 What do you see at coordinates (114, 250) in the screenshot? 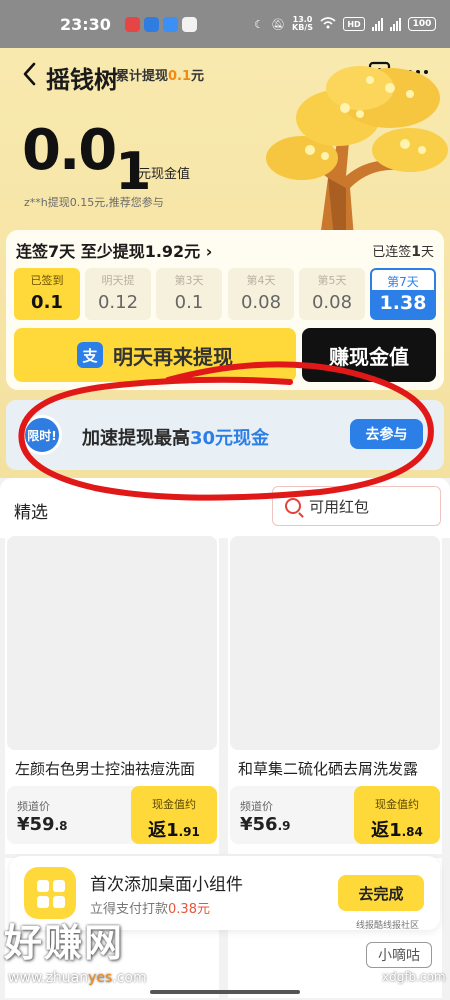
I see `checkin-title: 连签7天 至少提现1.92元 ›` at bounding box center [114, 250].